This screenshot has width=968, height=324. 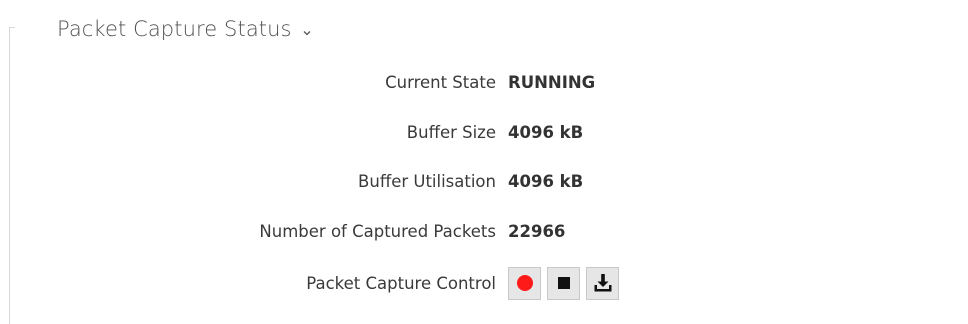 I want to click on current-state-label: Current State, so click(x=440, y=82).